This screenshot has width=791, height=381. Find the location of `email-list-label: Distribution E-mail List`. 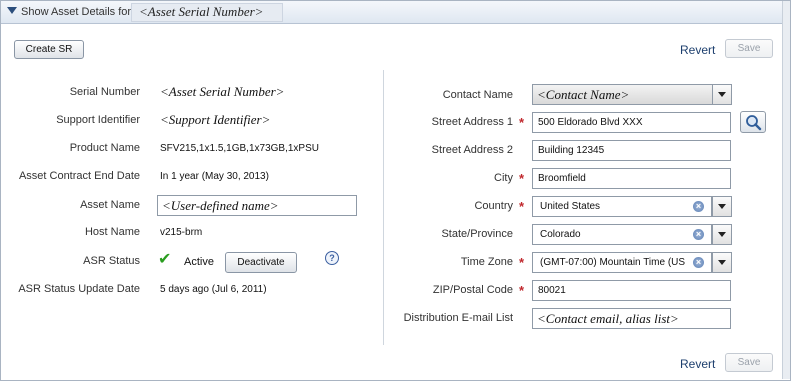

email-list-label: Distribution E-mail List is located at coordinates (458, 318).